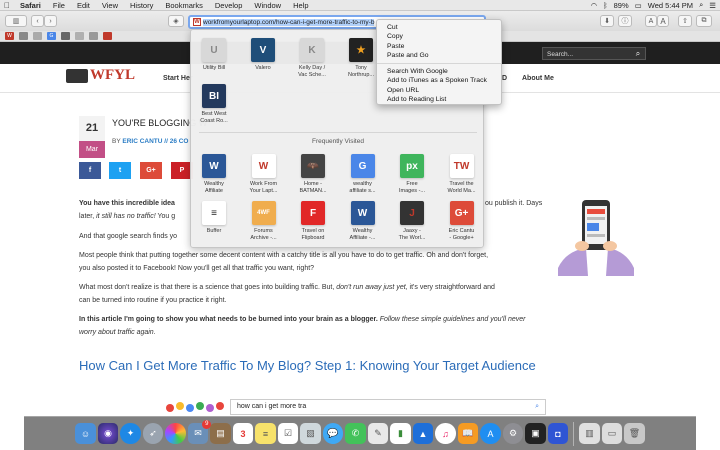  What do you see at coordinates (16, 21) in the screenshot?
I see `sidebar-button: ▥` at bounding box center [16, 21].